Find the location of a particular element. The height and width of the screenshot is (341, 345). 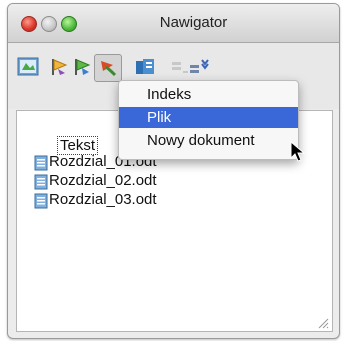

drag-mode-menu: Indeks Plik Nowy dokument is located at coordinates (208, 120).